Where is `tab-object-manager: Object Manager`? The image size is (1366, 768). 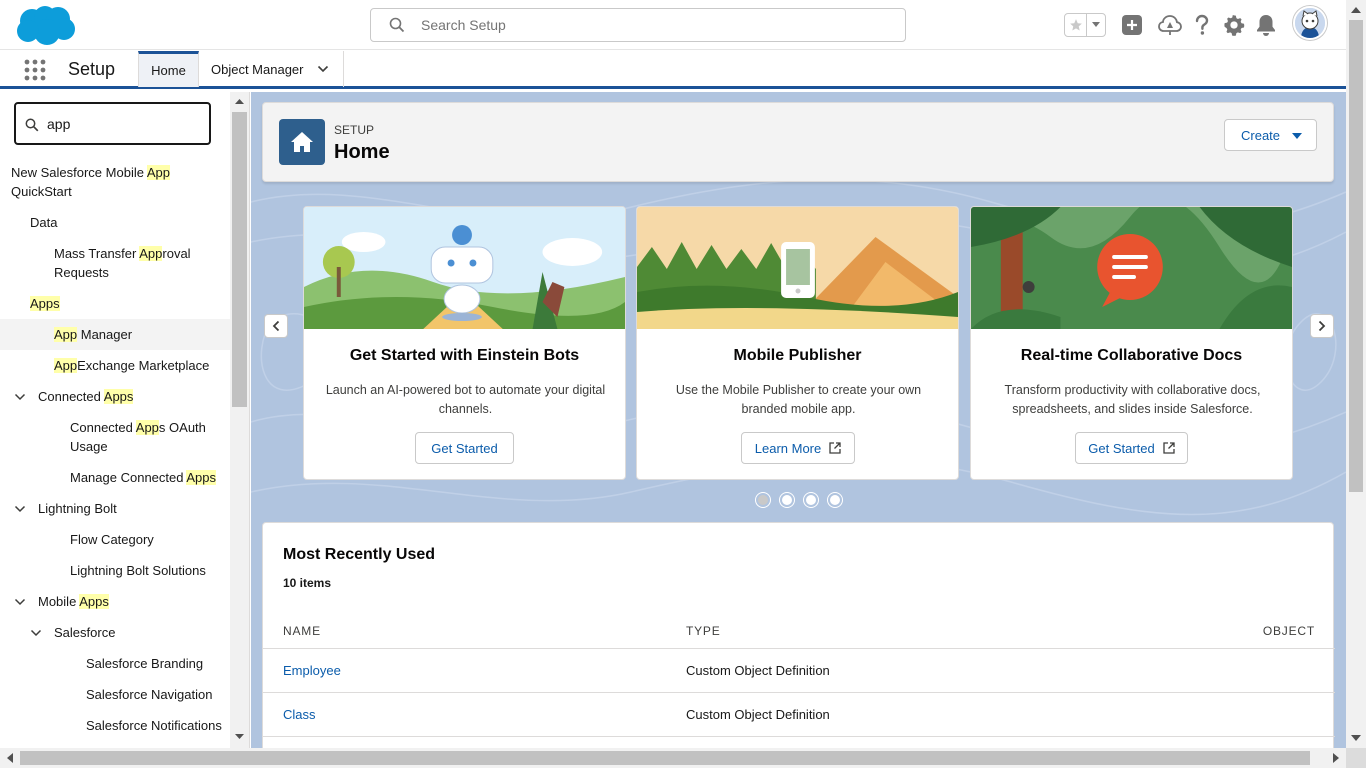 tab-object-manager: Object Manager is located at coordinates (271, 69).